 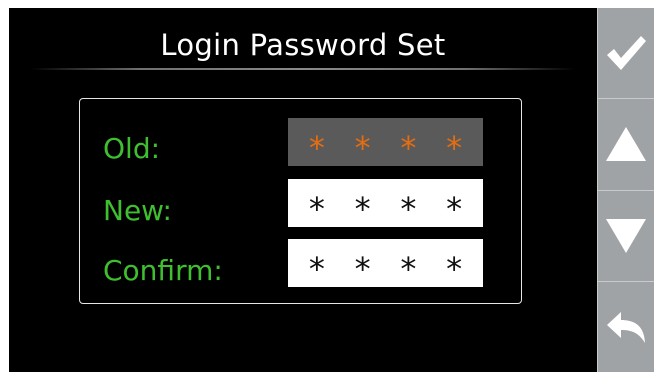 I want to click on confirm-password-label: Confirm:, so click(x=163, y=270).